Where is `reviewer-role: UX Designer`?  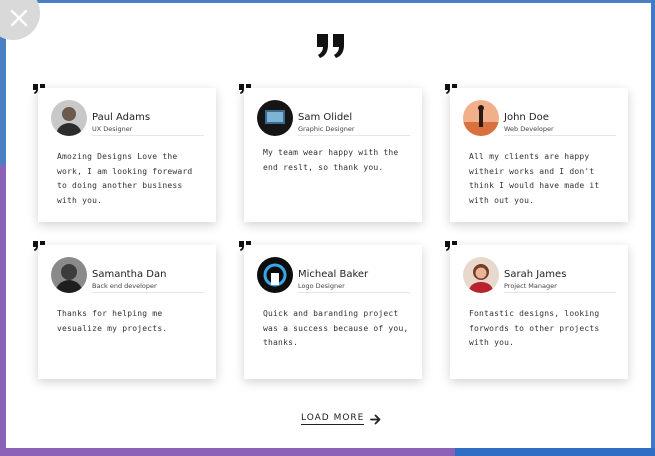 reviewer-role: UX Designer is located at coordinates (112, 129).